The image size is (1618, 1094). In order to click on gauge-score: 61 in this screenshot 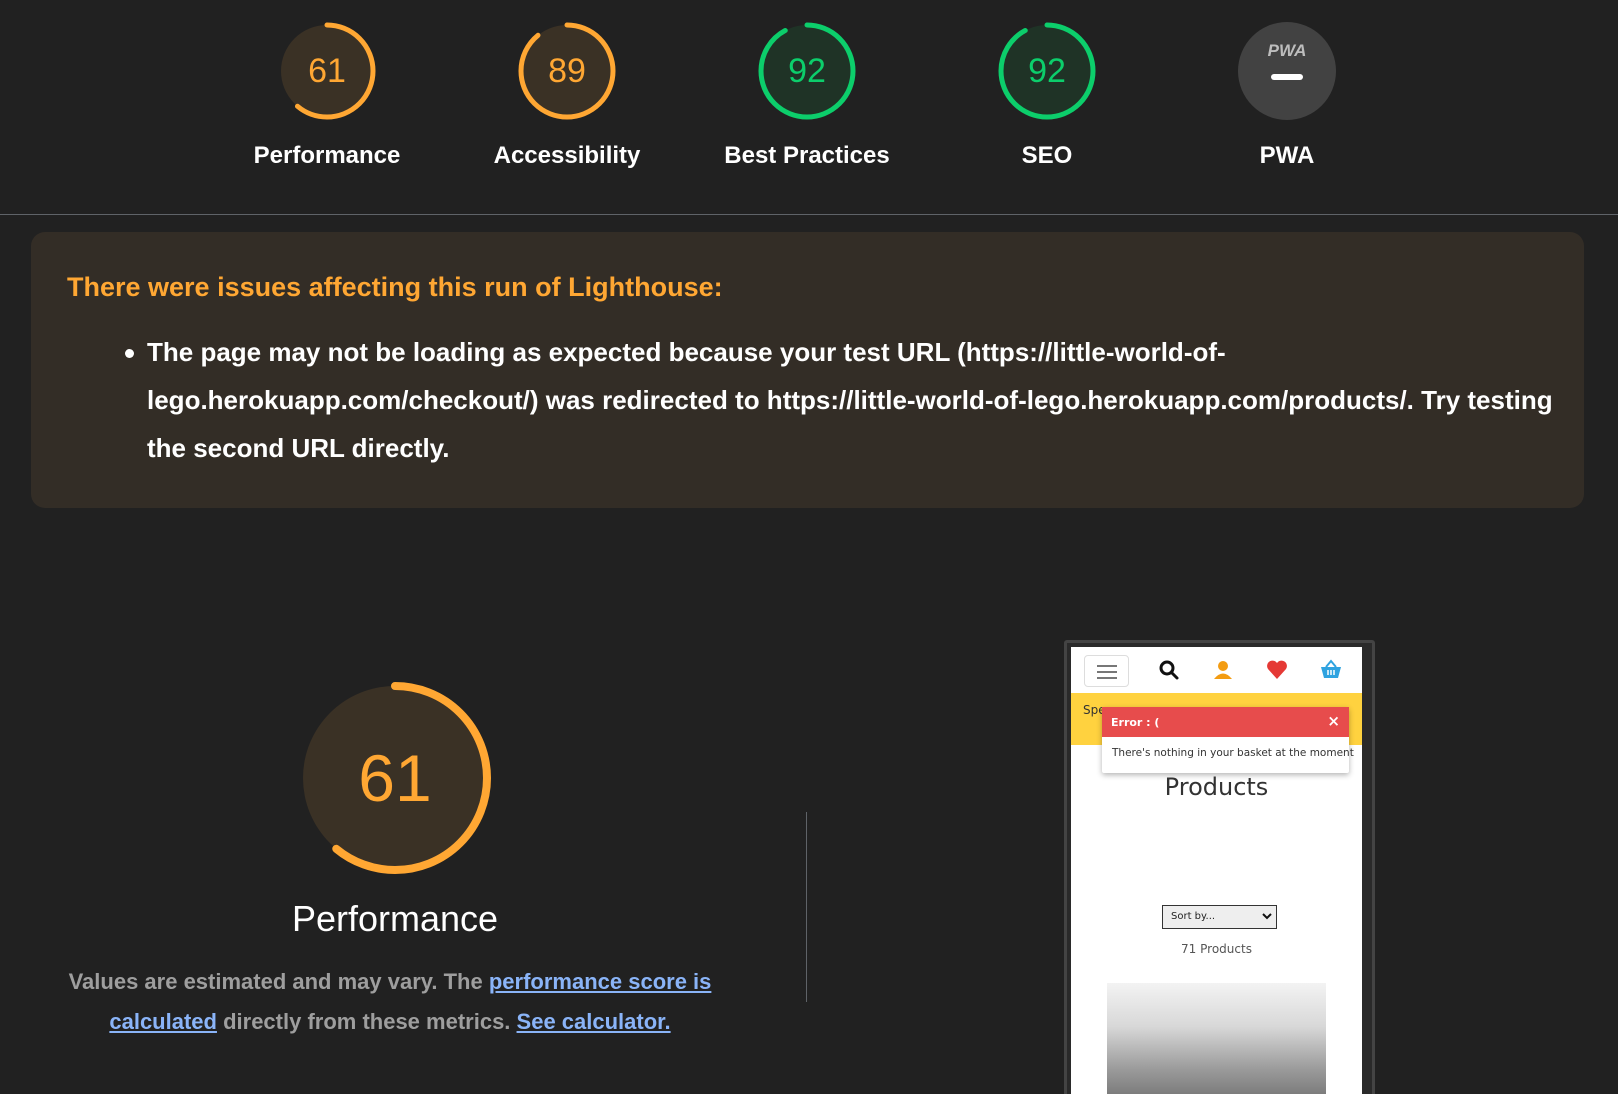, I will do `click(327, 71)`.